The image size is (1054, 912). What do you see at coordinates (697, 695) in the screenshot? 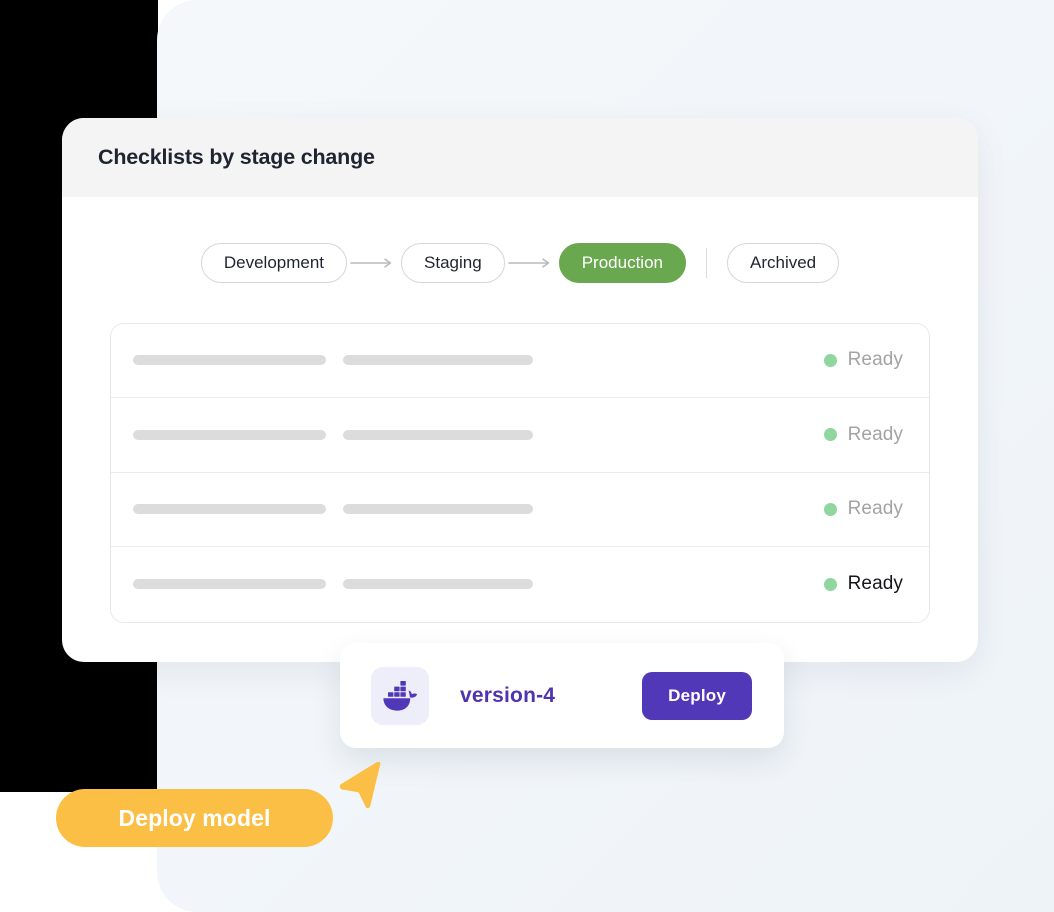
I see `deploy-button: Deploy` at bounding box center [697, 695].